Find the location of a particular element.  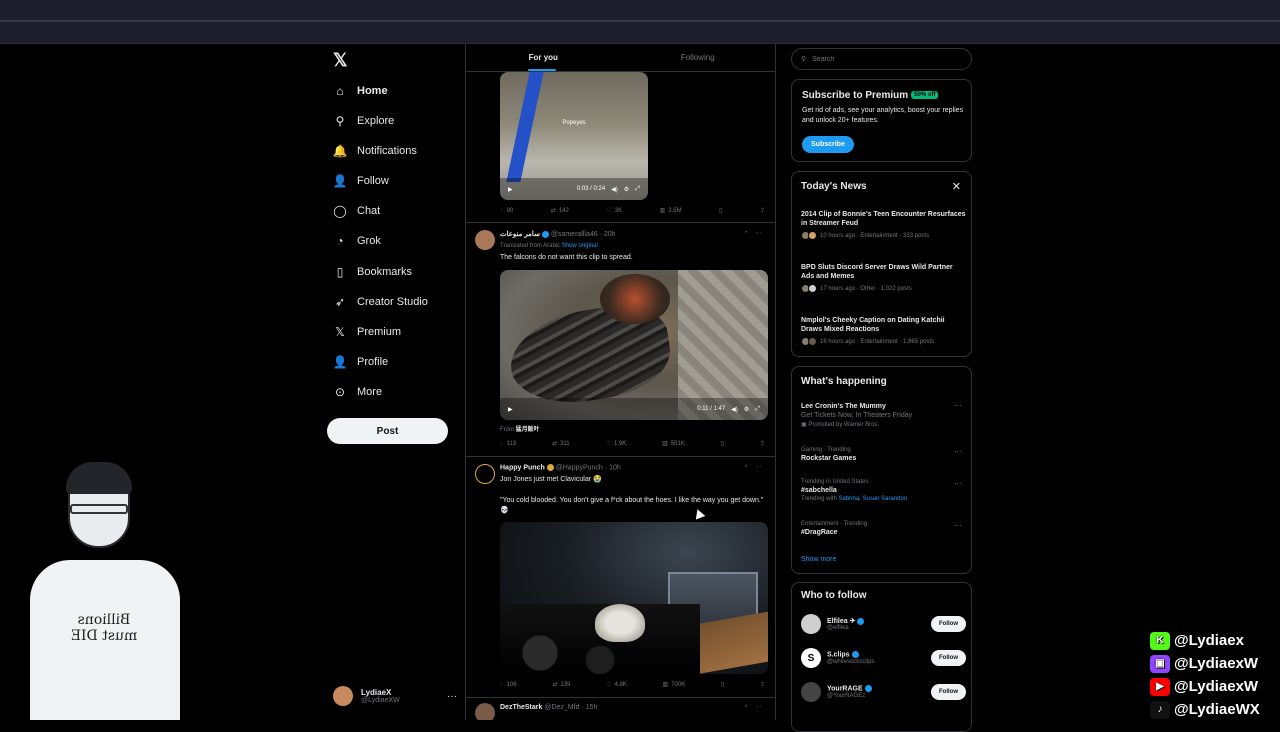

repost-button: ⇄ 142 is located at coordinates (560, 211).